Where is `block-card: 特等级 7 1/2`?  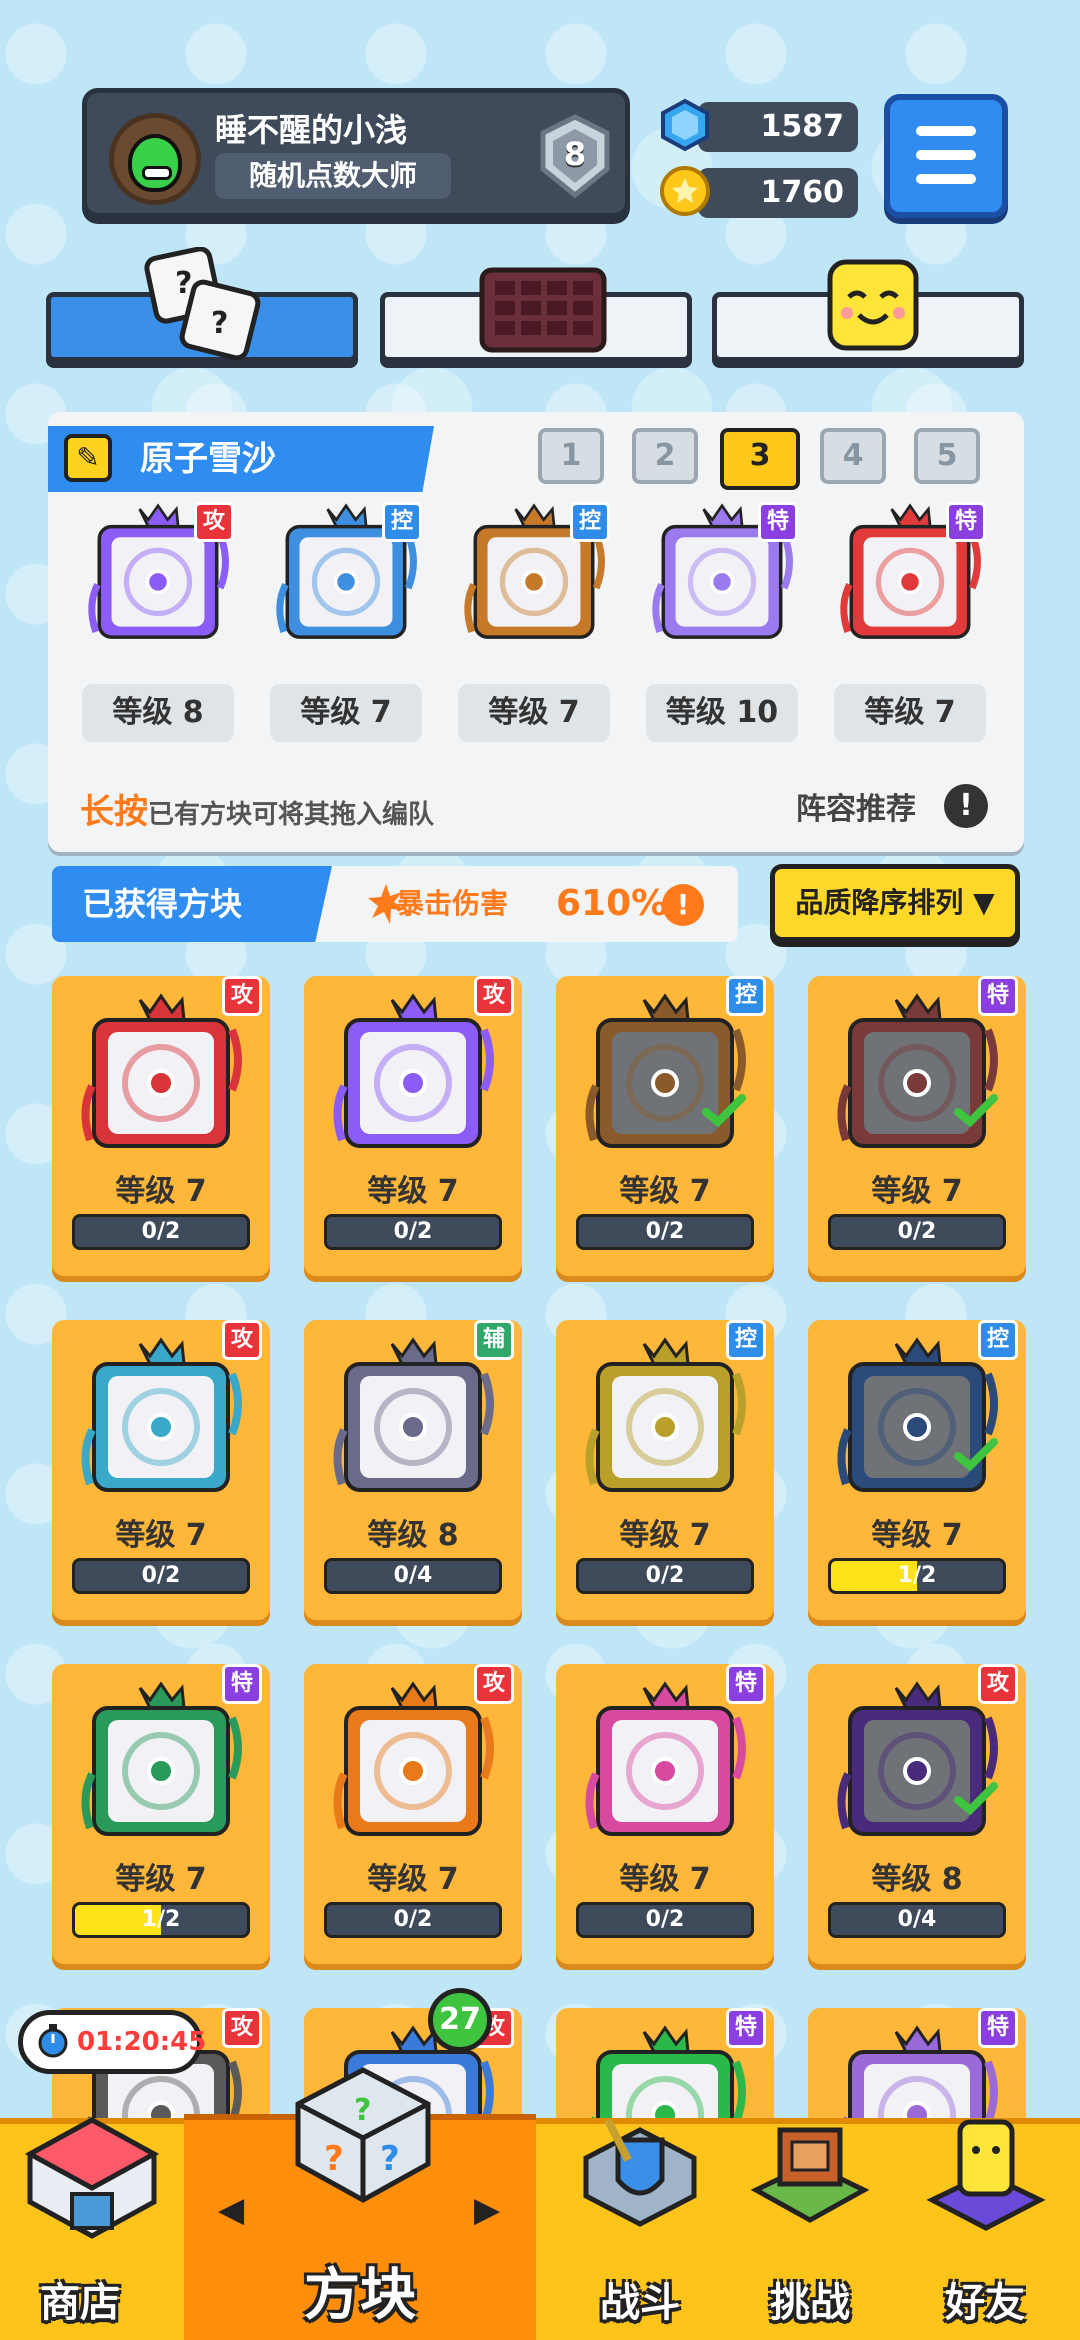
block-card: 特等级 7 1/2 is located at coordinates (161, 1814).